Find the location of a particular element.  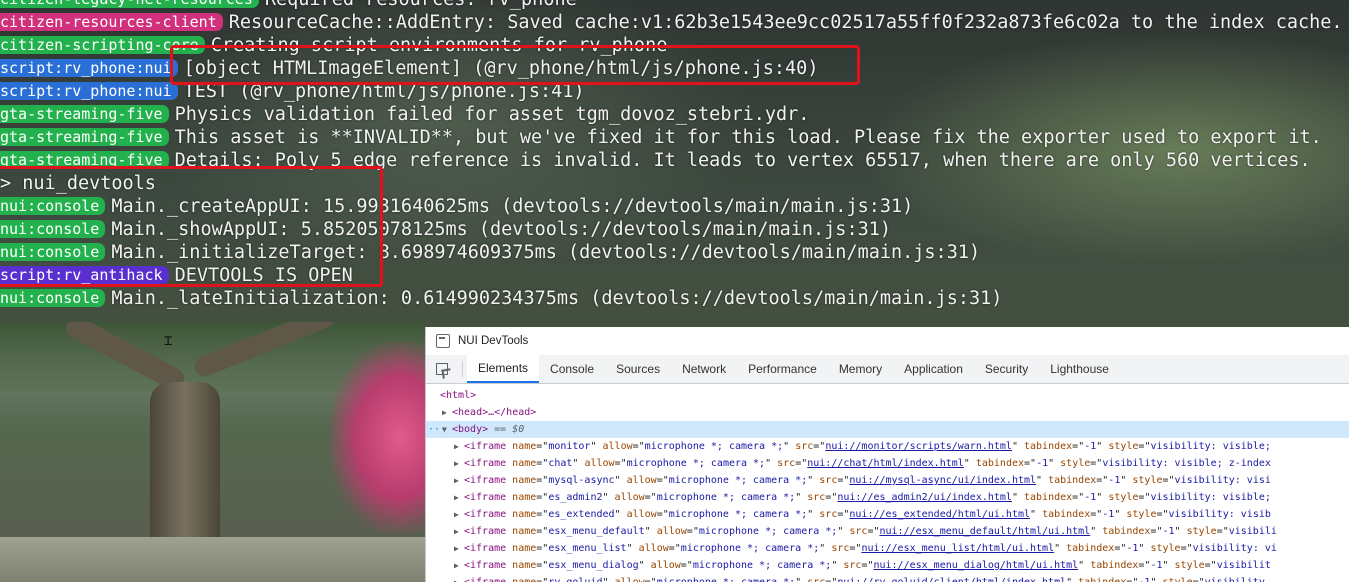

dom-node-html: <html> is located at coordinates (887, 395).